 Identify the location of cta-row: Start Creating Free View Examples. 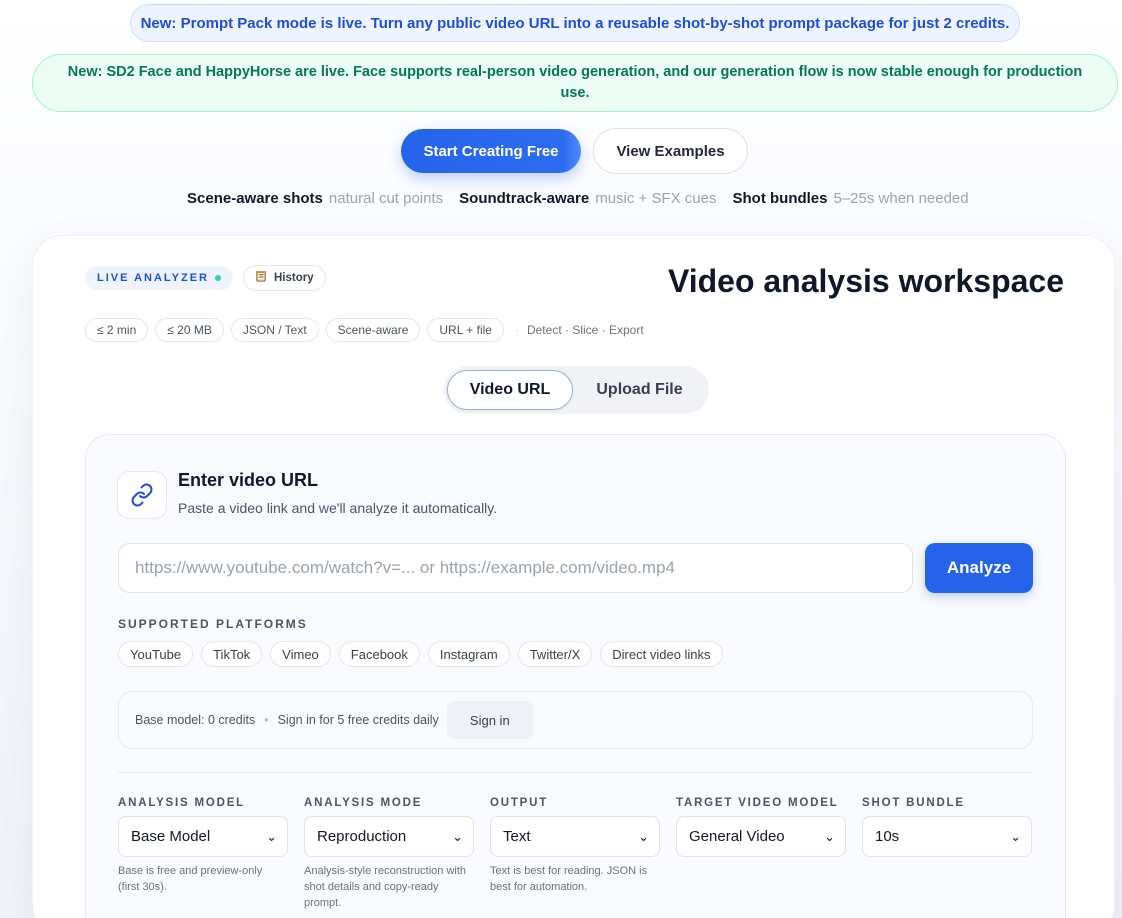
(574, 151).